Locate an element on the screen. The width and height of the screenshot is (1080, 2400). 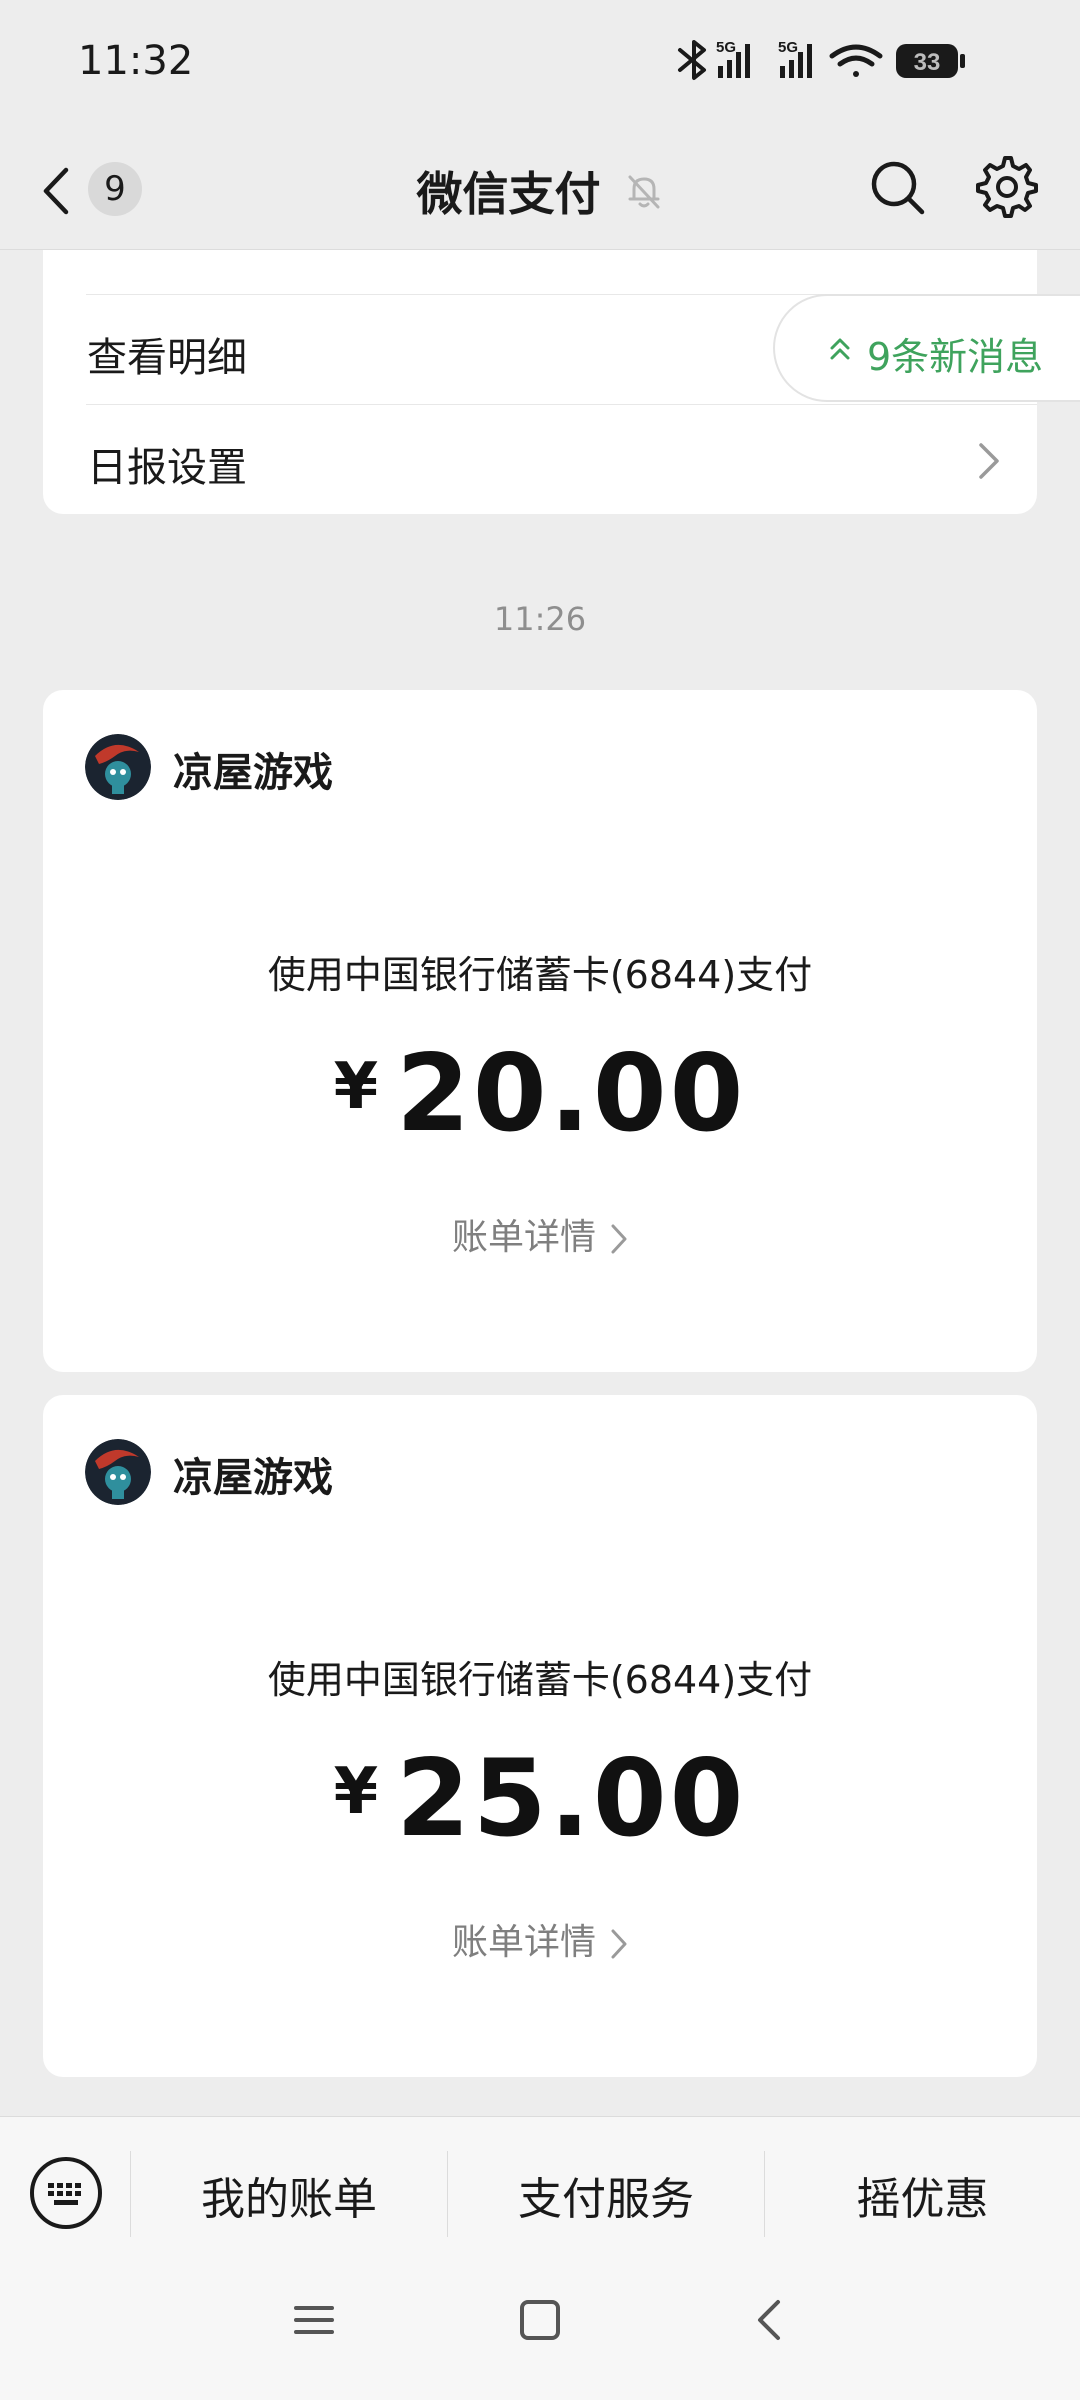
status-icons: 5G 5G 33 is located at coordinates (821, 59).